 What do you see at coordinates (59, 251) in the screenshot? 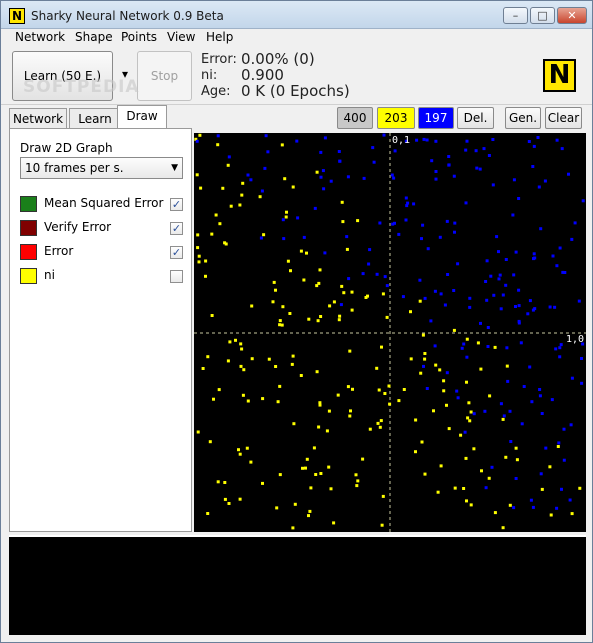
I see `legend-label: Error` at bounding box center [59, 251].